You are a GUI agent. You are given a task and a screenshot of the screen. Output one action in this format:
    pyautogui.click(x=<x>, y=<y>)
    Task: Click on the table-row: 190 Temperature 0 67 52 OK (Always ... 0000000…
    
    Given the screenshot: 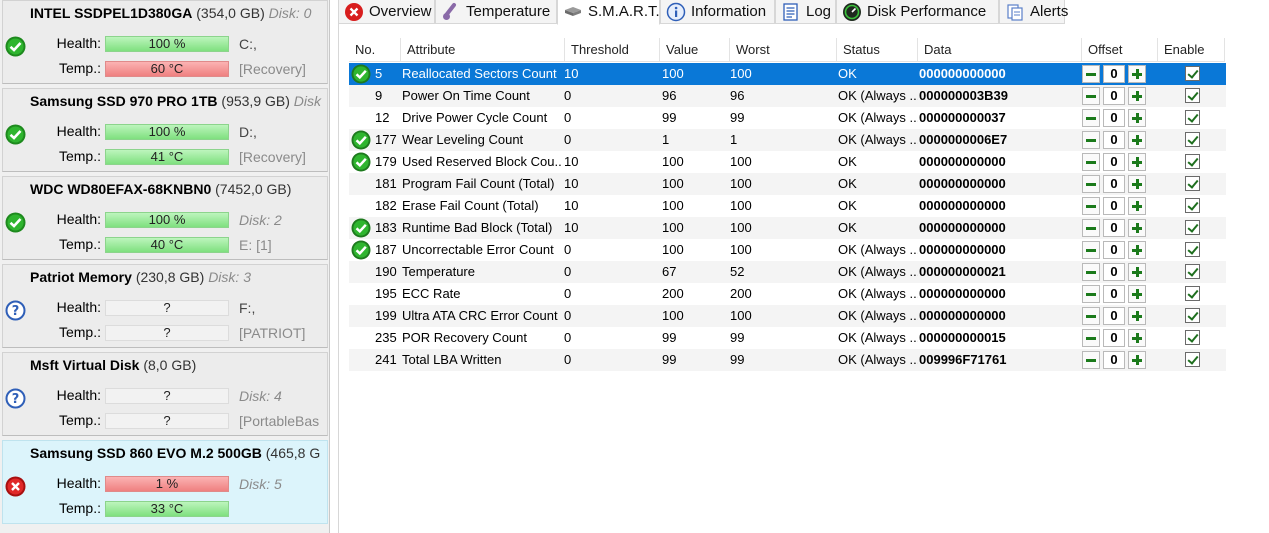 What is the action you would take?
    pyautogui.click(x=787, y=272)
    